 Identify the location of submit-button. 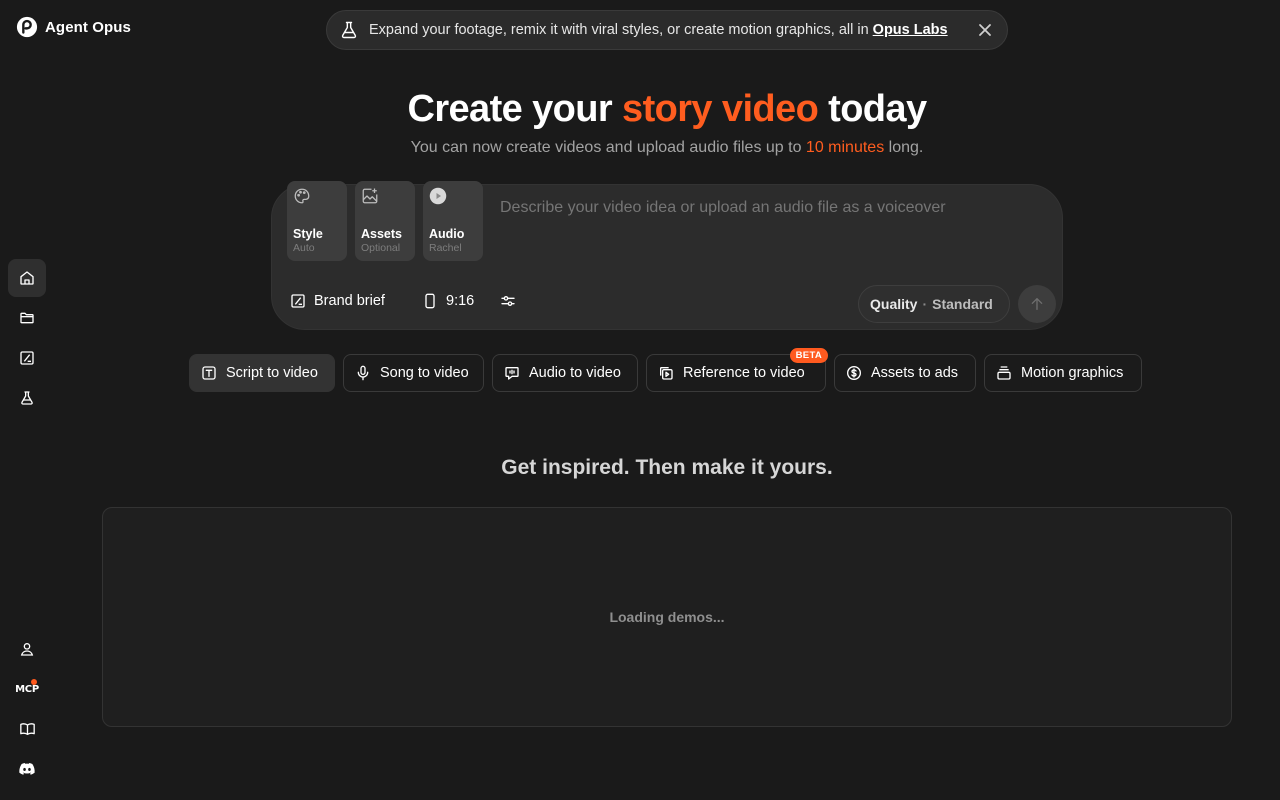
(1037, 304).